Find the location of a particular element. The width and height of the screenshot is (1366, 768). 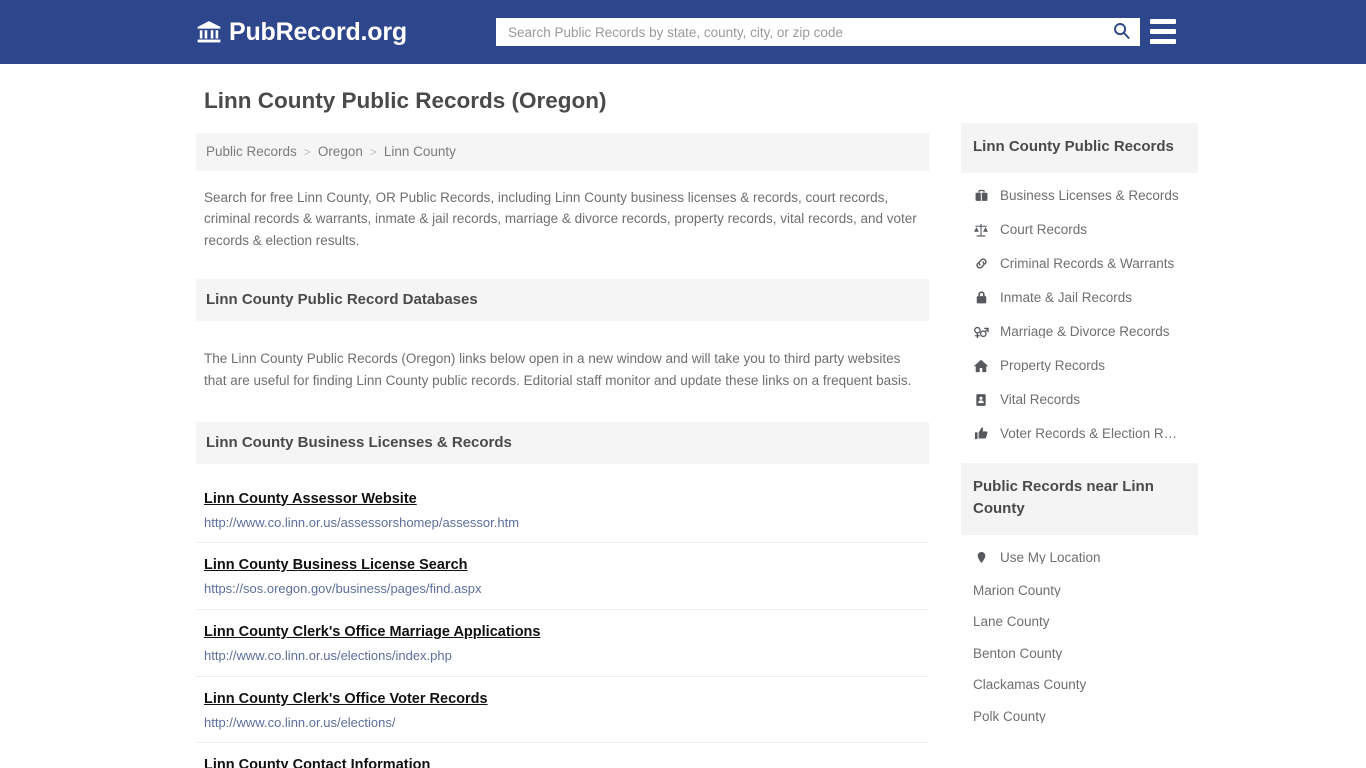

sidebar-item-label: Business Licenses & Records is located at coordinates (1089, 195).